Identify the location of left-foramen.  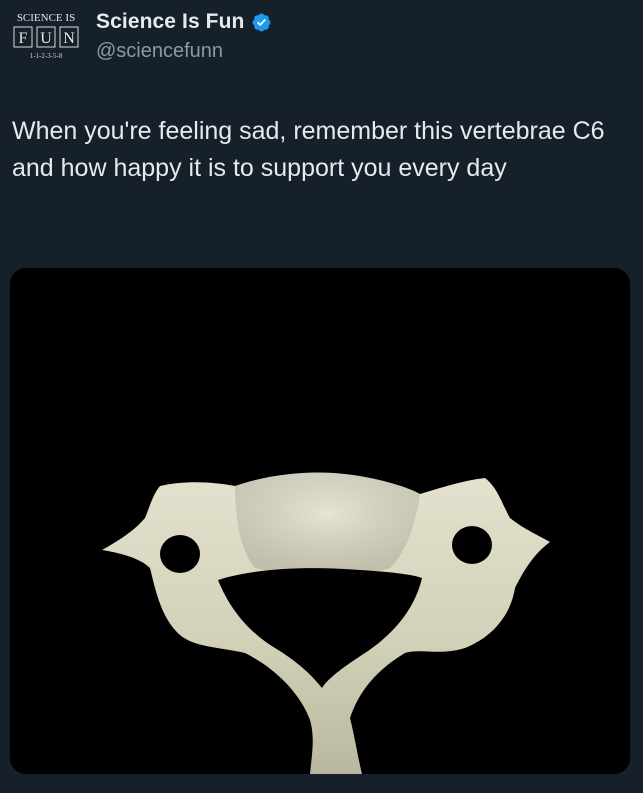
(180, 554).